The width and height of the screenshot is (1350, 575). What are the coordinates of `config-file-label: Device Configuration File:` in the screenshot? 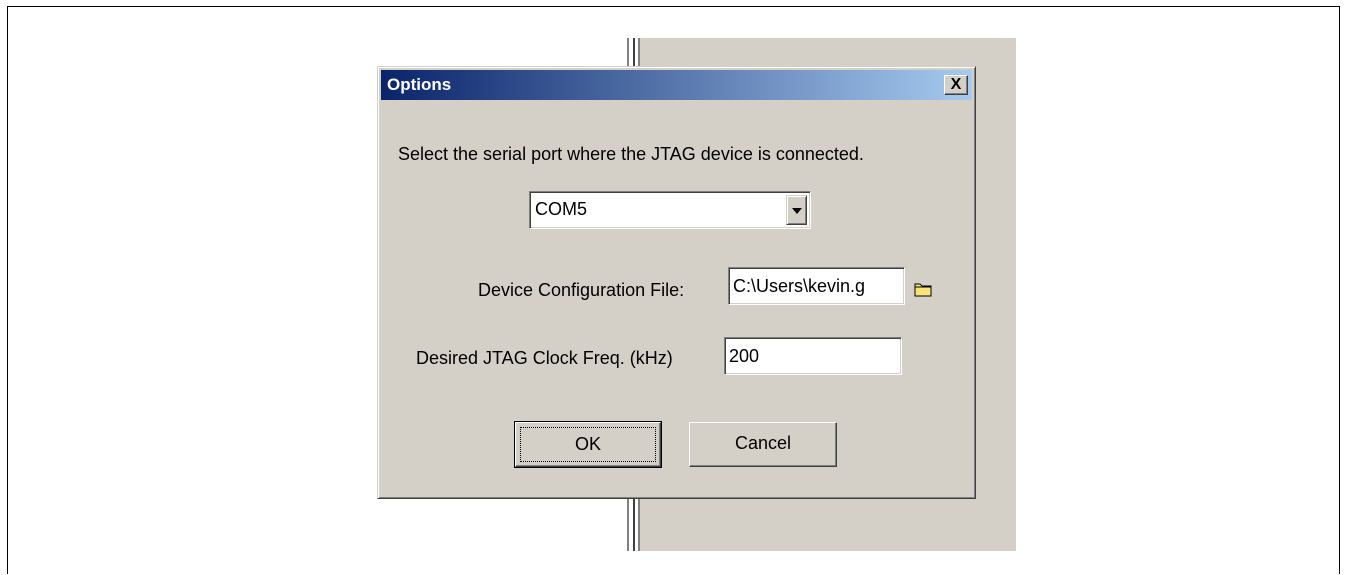 It's located at (581, 290).